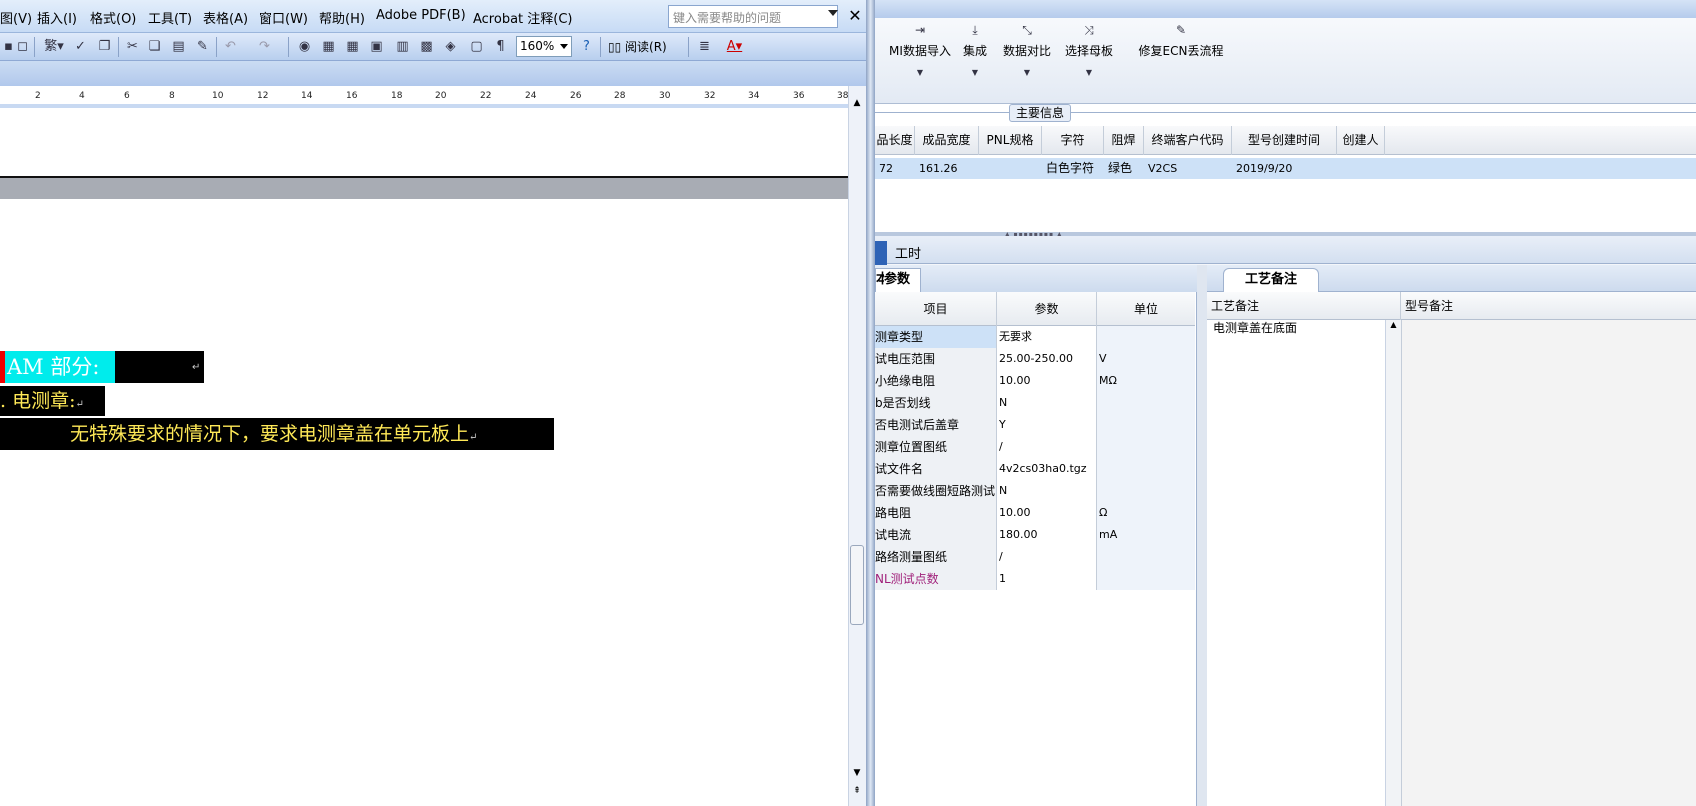 This screenshot has width=1696, height=806. What do you see at coordinates (54, 46) in the screenshot?
I see `traditional-chinese-icon: 繁▾` at bounding box center [54, 46].